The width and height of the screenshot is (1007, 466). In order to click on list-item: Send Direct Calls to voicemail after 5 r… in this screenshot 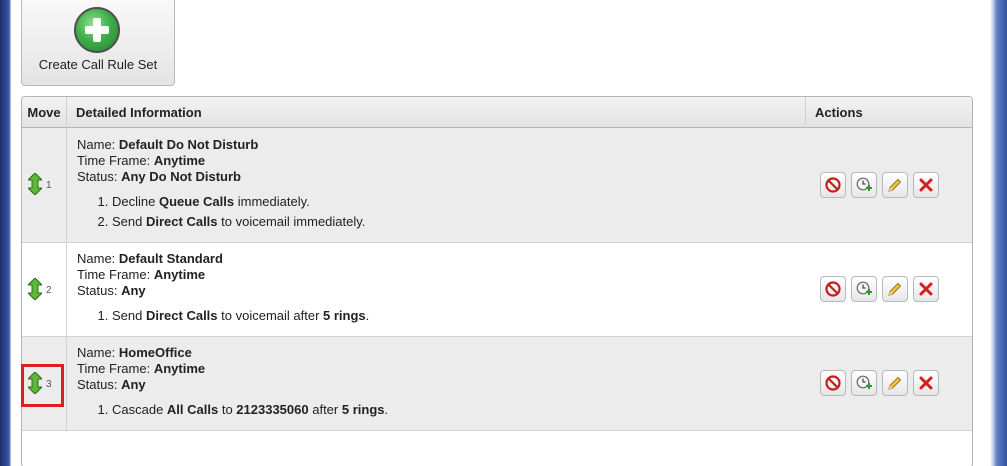, I will do `click(459, 316)`.